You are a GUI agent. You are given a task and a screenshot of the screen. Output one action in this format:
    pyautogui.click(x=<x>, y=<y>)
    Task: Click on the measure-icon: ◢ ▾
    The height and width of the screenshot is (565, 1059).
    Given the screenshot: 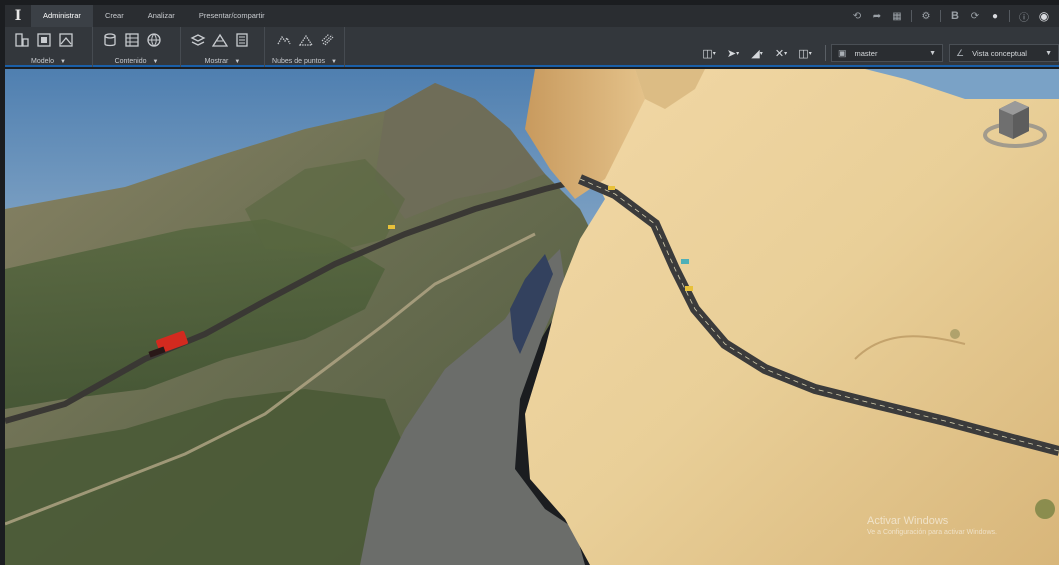 What is the action you would take?
    pyautogui.click(x=757, y=53)
    